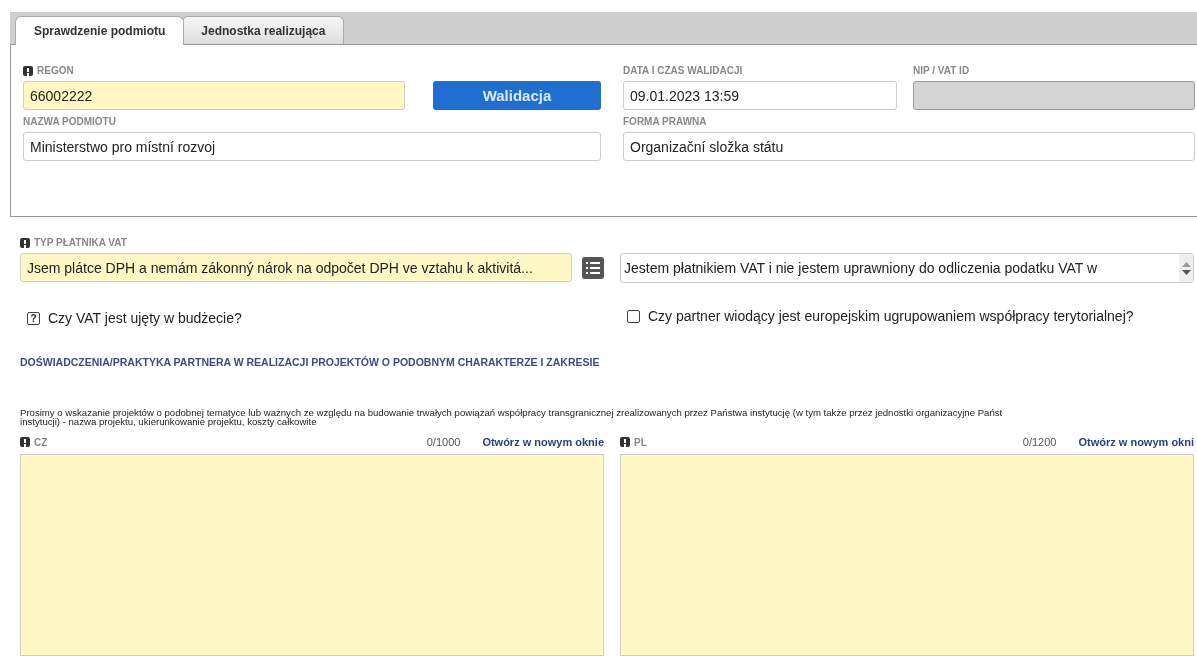  Describe the element at coordinates (1136, 442) in the screenshot. I see `open-window-link: Otwórz w nowym okni` at that location.